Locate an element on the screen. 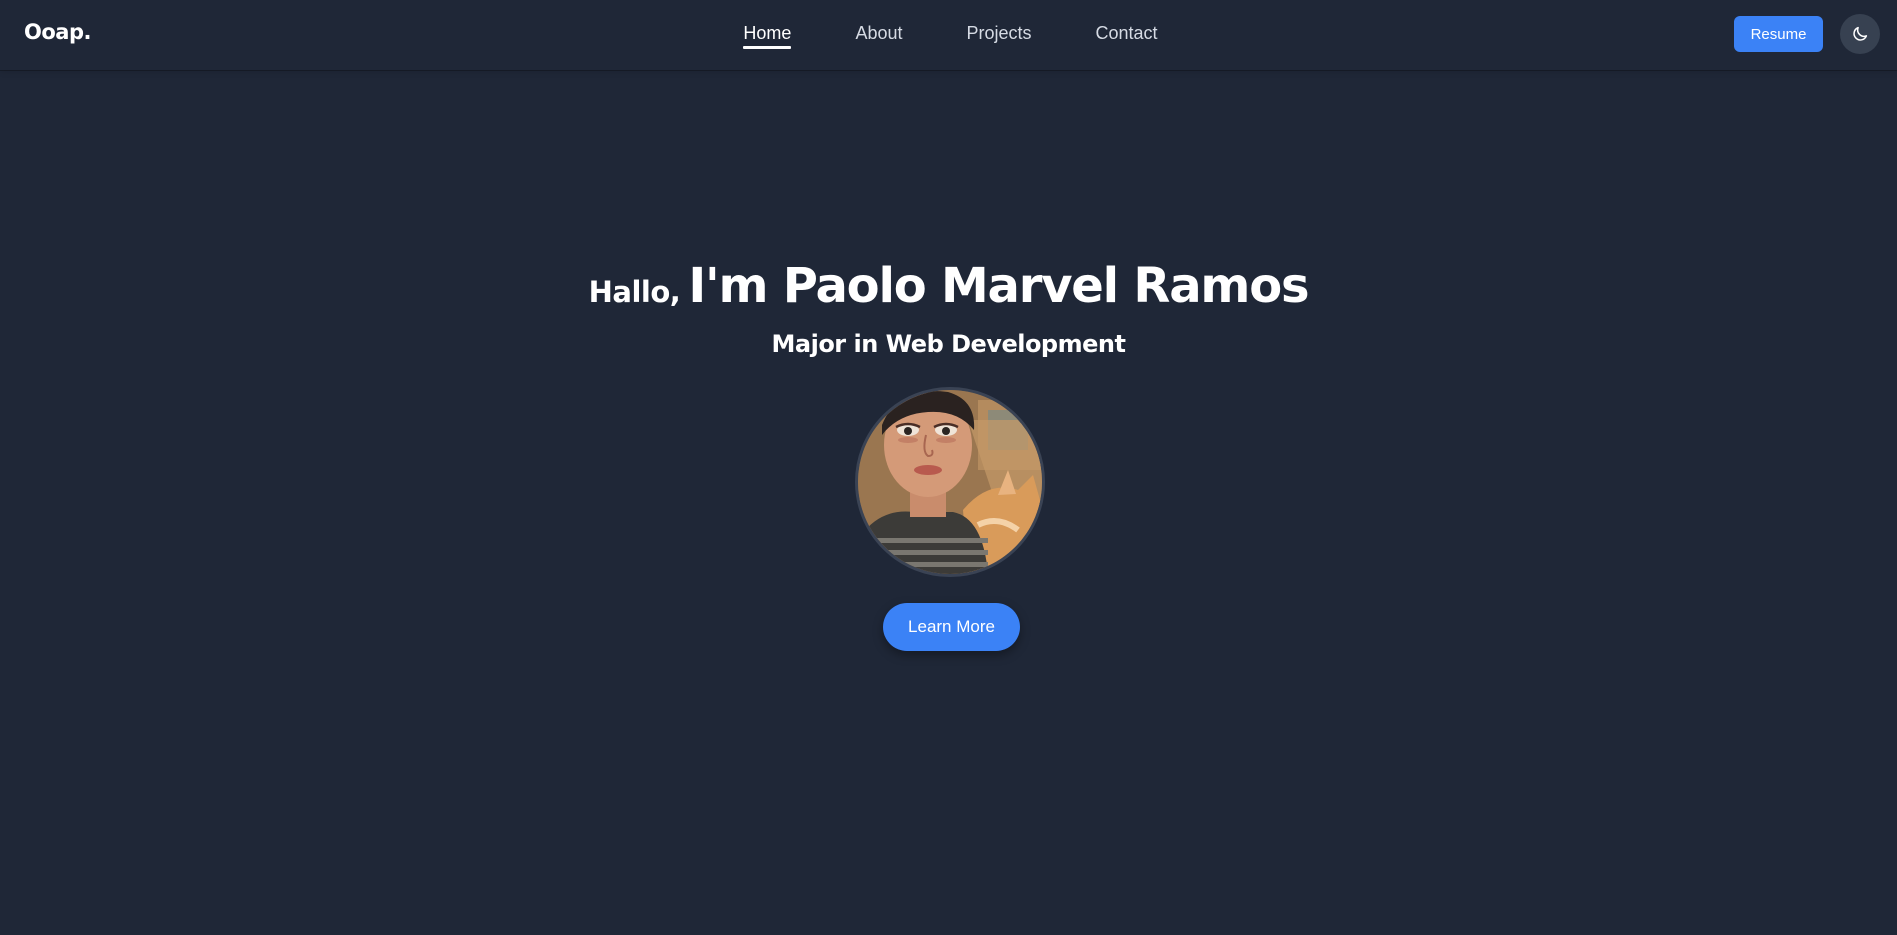 The image size is (1897, 935). learn-more-button: Learn More is located at coordinates (951, 627).